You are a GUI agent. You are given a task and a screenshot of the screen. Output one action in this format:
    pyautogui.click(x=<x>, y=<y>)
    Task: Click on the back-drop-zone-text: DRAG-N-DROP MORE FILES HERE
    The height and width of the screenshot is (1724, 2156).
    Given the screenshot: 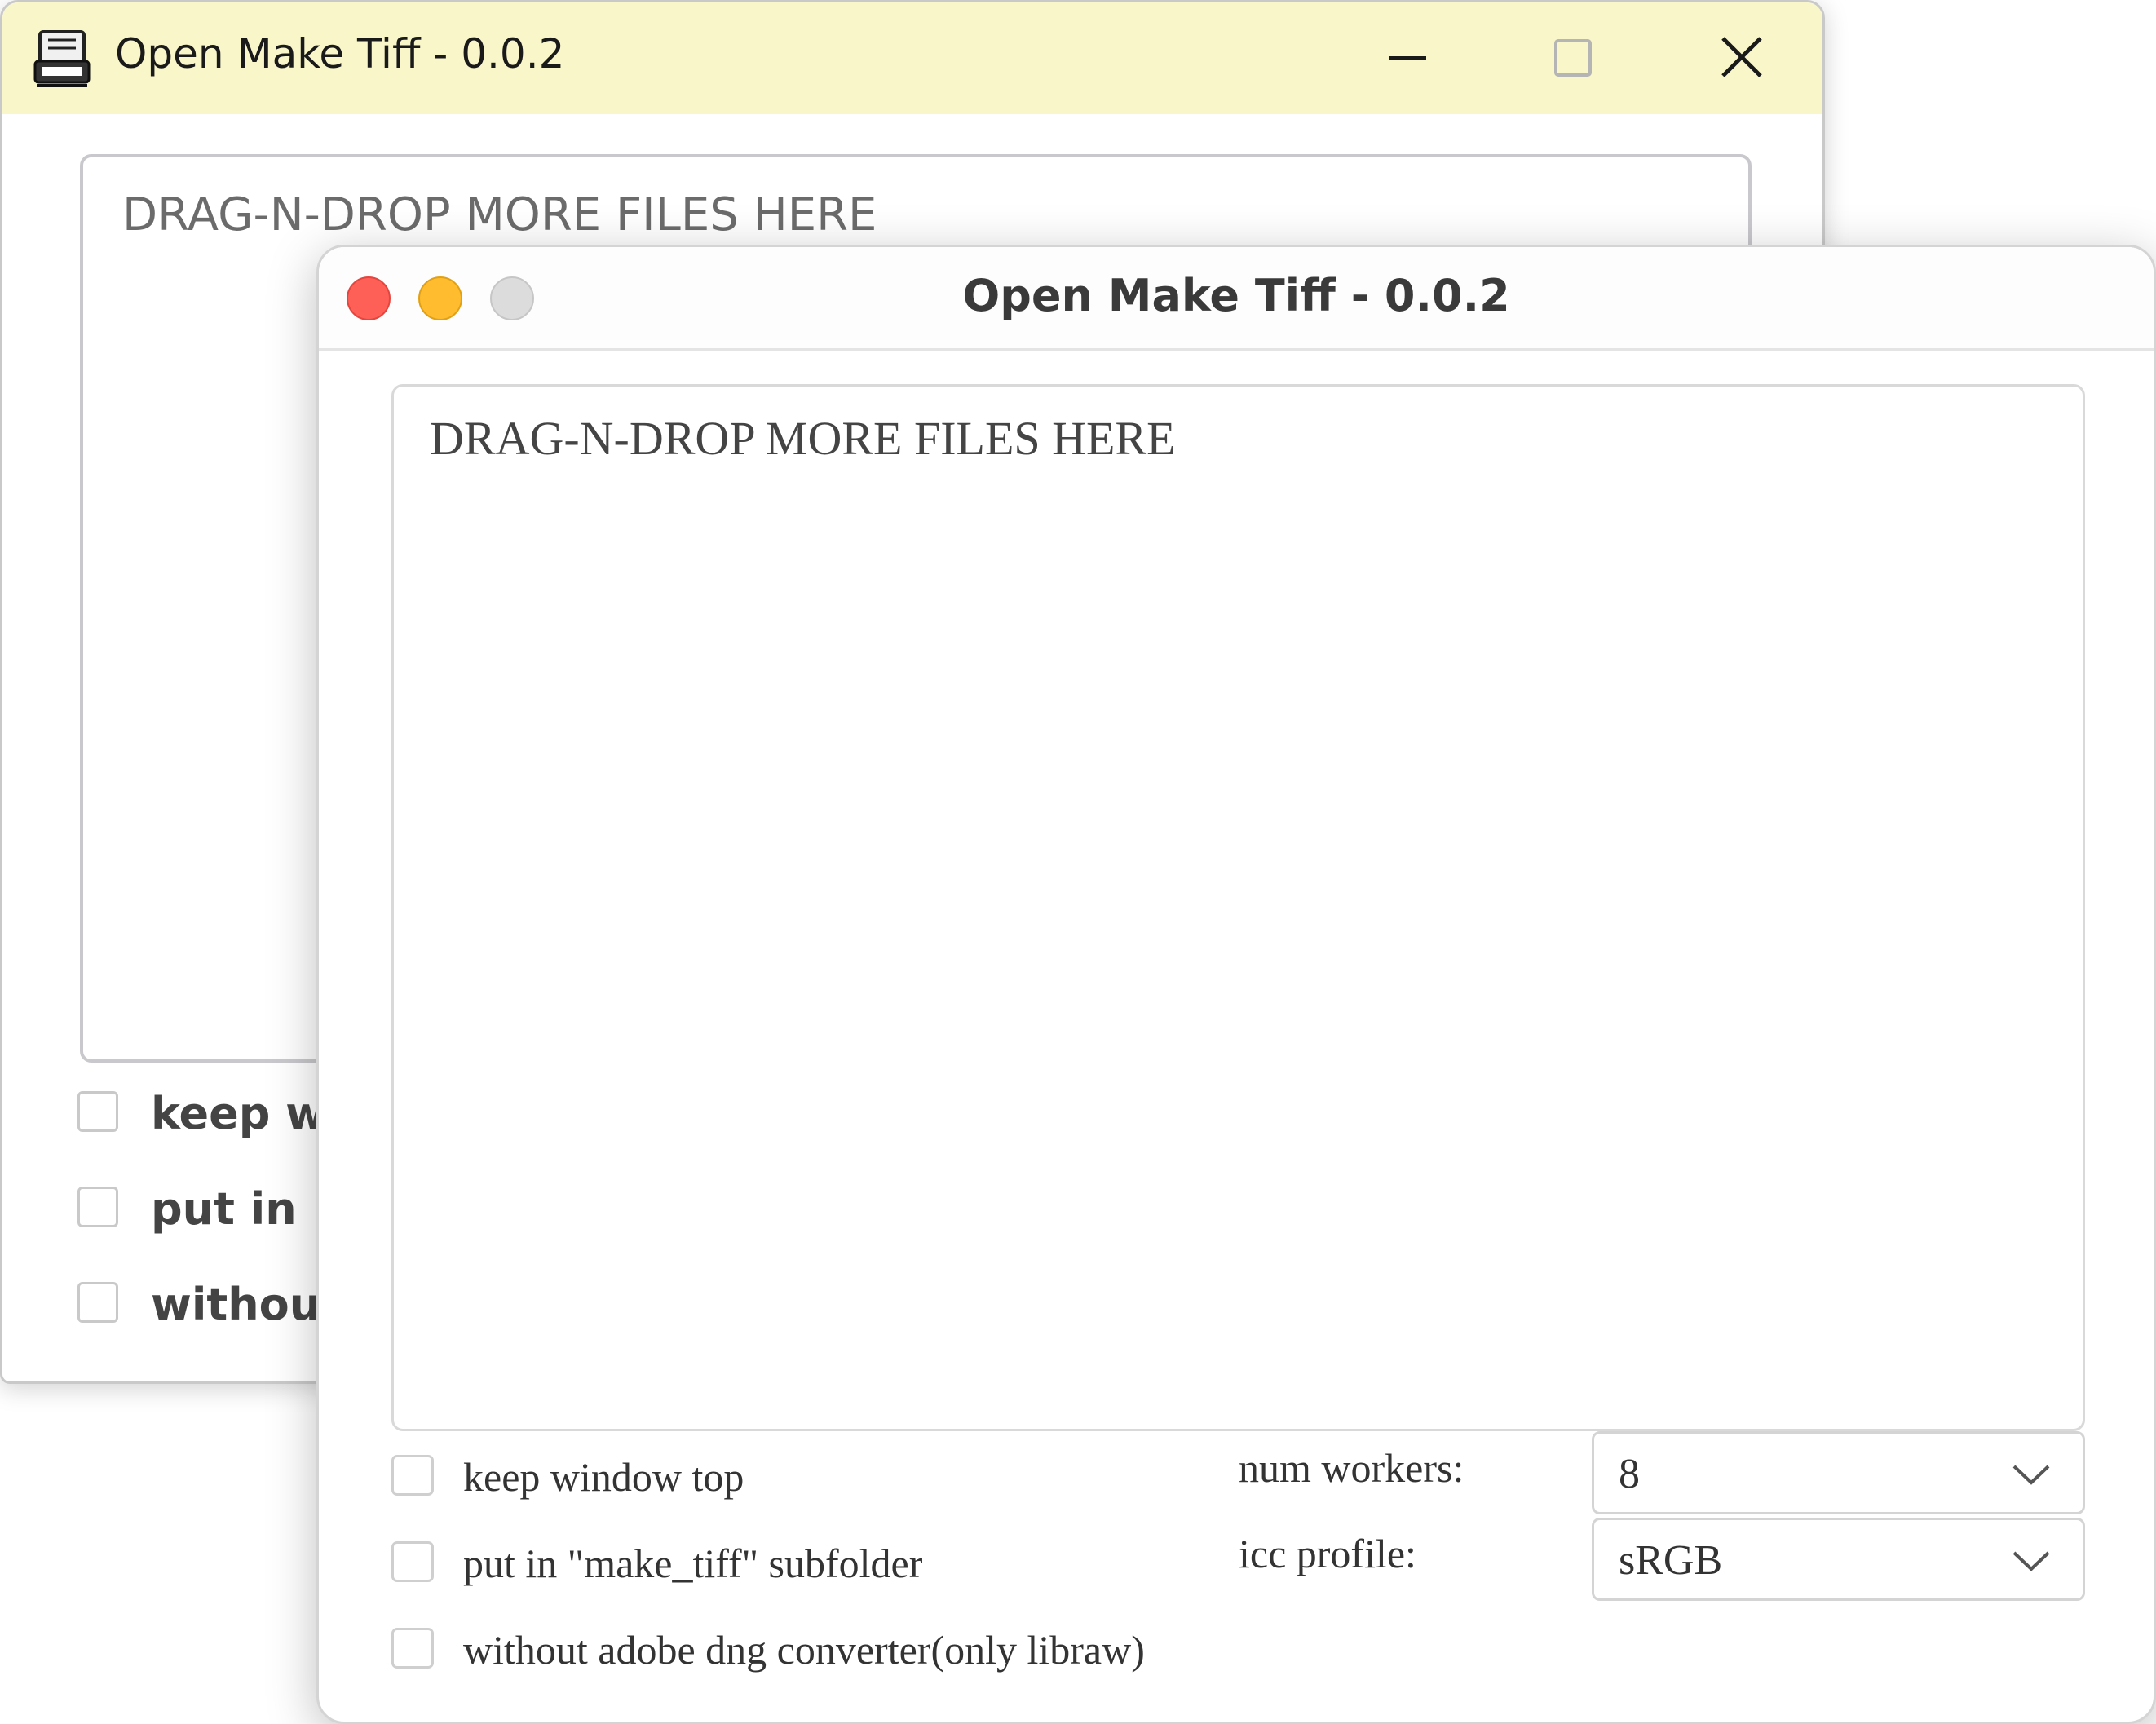 What is the action you would take?
    pyautogui.click(x=499, y=215)
    